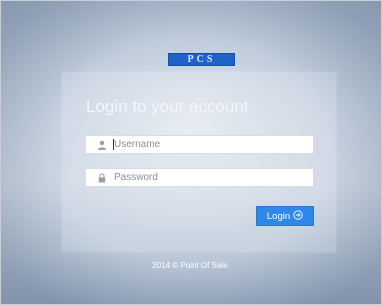 This screenshot has height=305, width=382. What do you see at coordinates (167, 106) in the screenshot?
I see `login-title: Login to your account` at bounding box center [167, 106].